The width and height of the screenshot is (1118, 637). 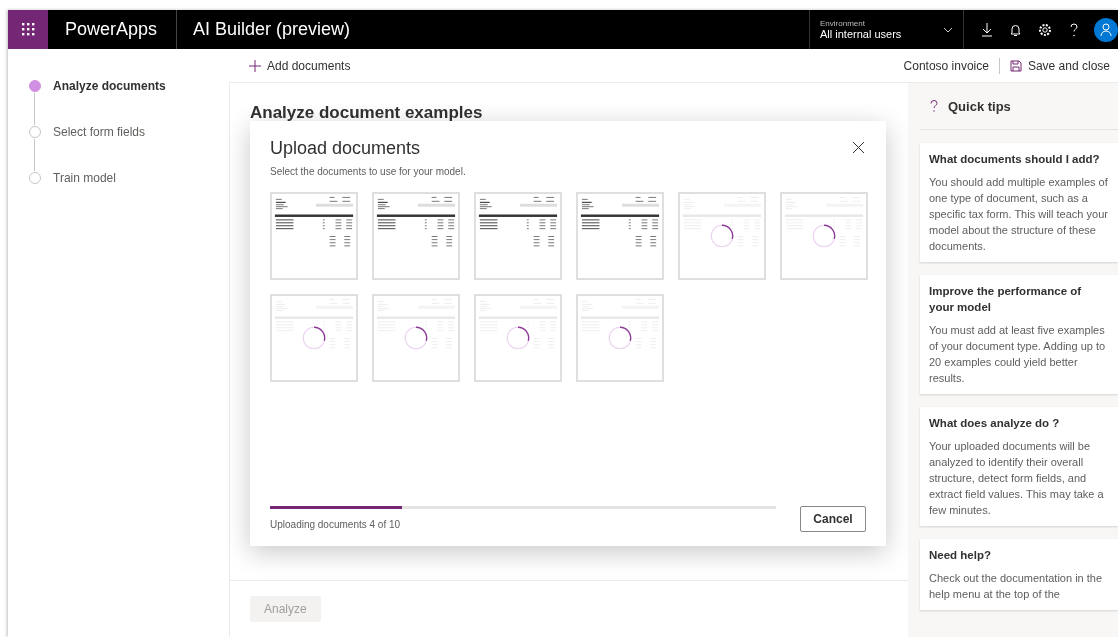 What do you see at coordinates (1059, 65) in the screenshot?
I see `save-and-close-button: Save and close` at bounding box center [1059, 65].